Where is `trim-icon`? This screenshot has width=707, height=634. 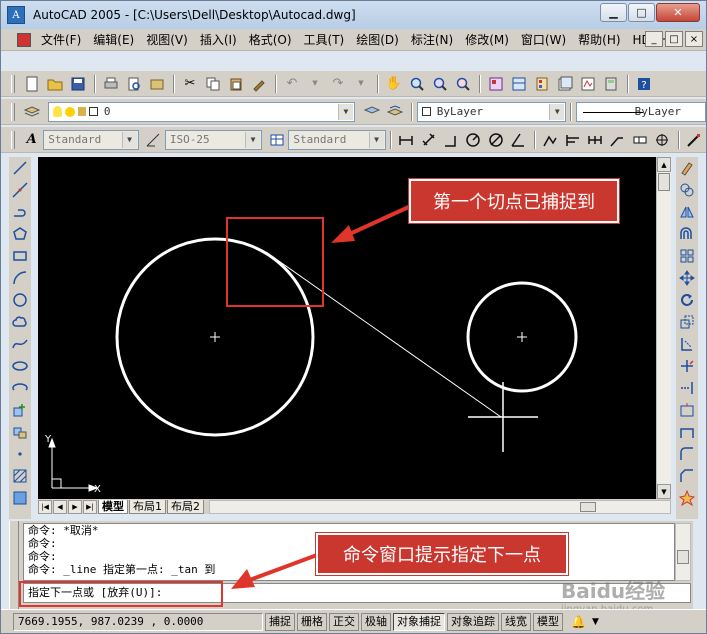
trim-icon is located at coordinates (687, 366).